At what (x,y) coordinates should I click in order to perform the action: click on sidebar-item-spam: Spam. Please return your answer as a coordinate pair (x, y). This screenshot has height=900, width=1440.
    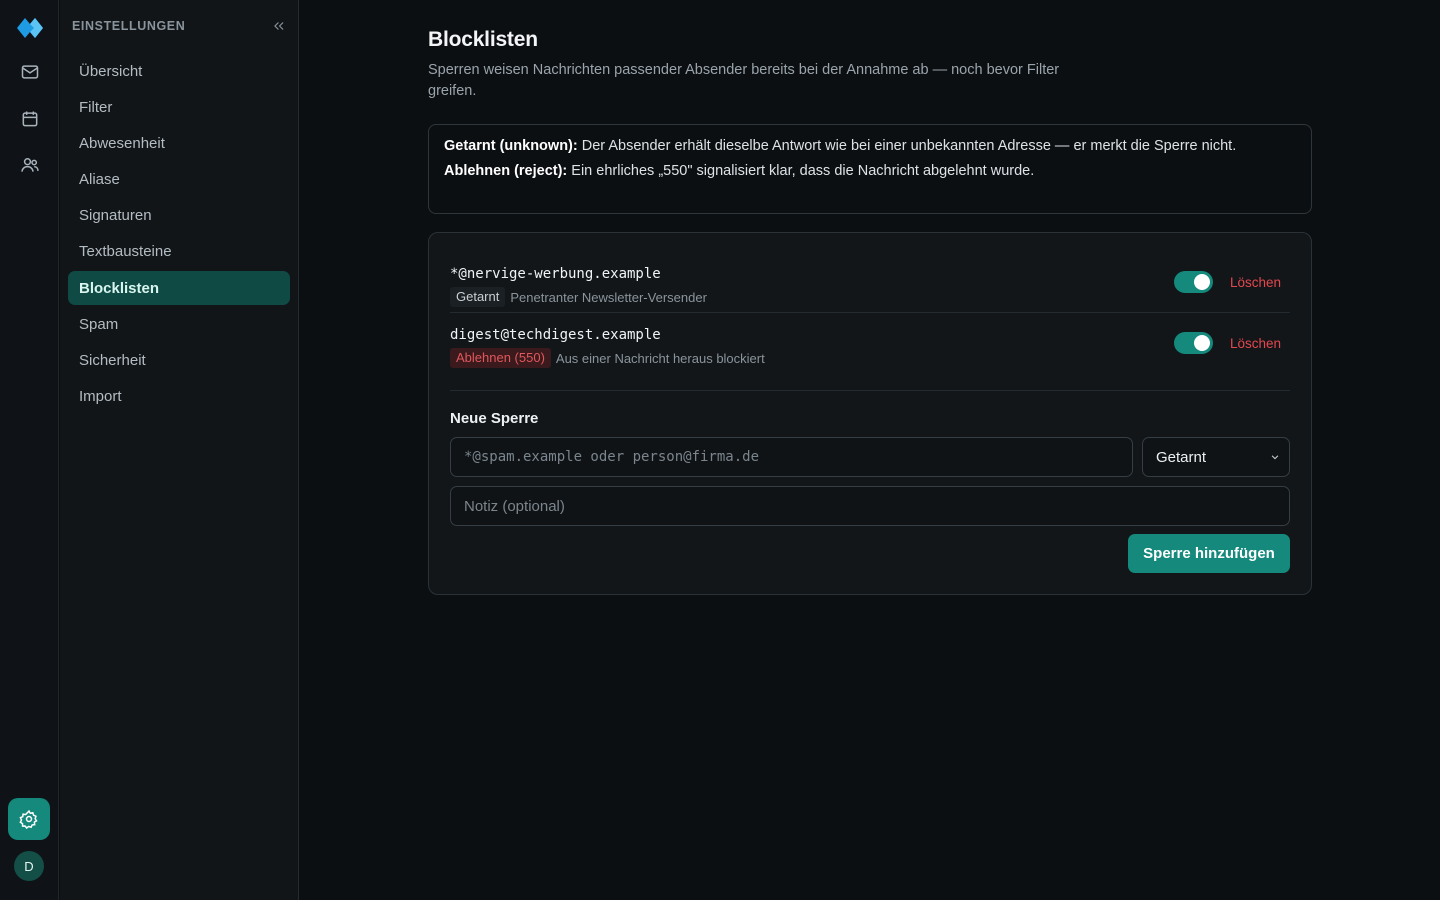
    Looking at the image, I should click on (179, 324).